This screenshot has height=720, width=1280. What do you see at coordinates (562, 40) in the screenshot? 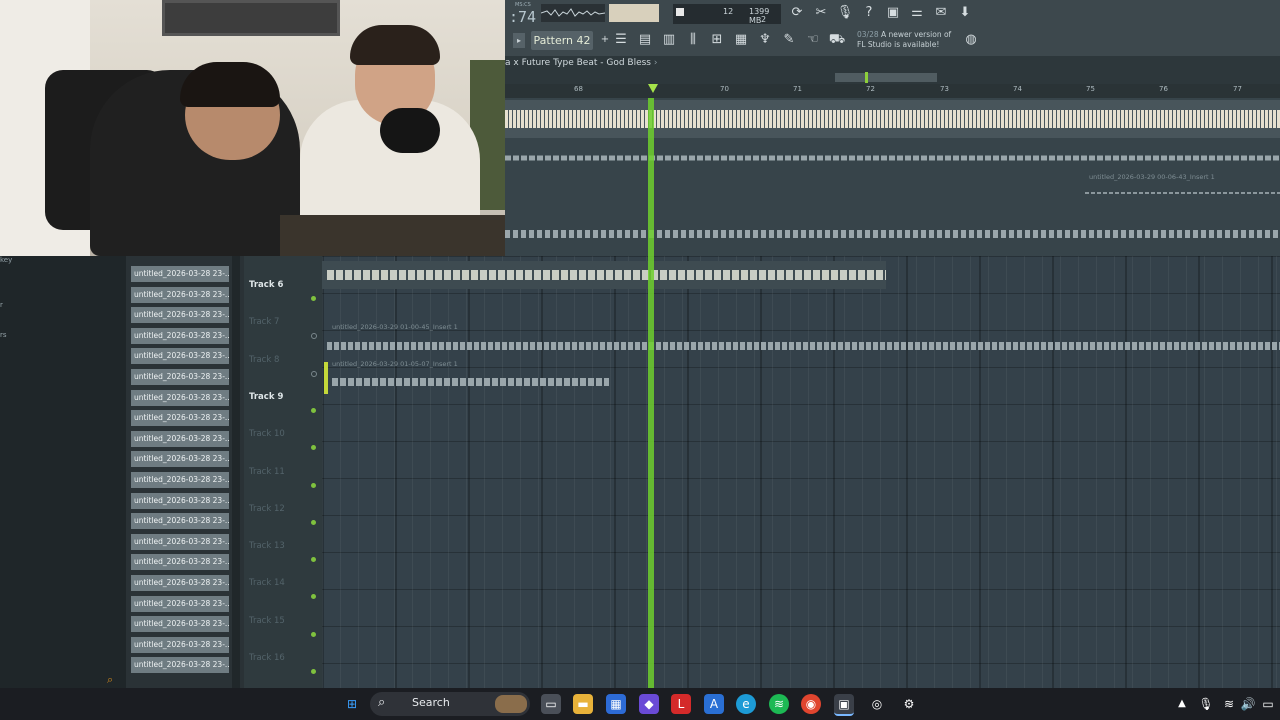
I see `pattern-selector: Pattern 42` at bounding box center [562, 40].